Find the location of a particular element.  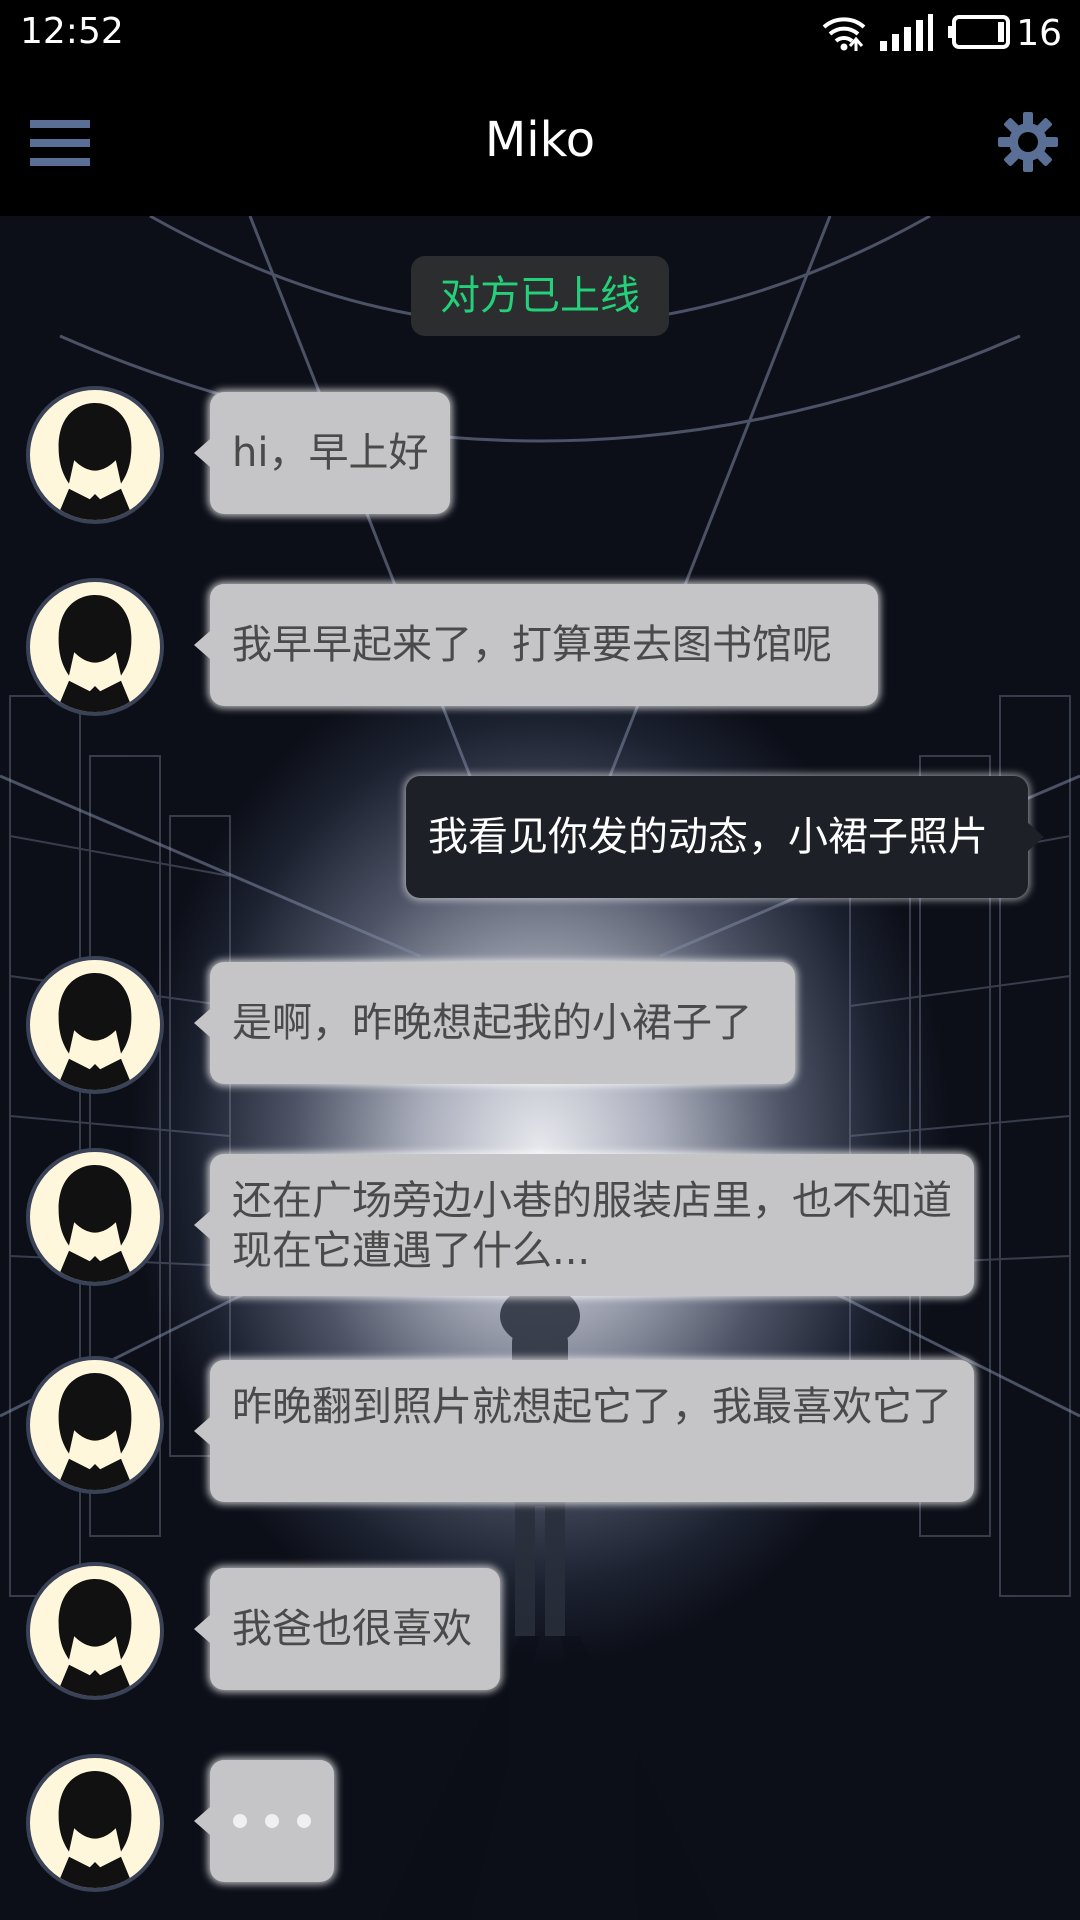

typing-indicator-bubble is located at coordinates (264, 1821).